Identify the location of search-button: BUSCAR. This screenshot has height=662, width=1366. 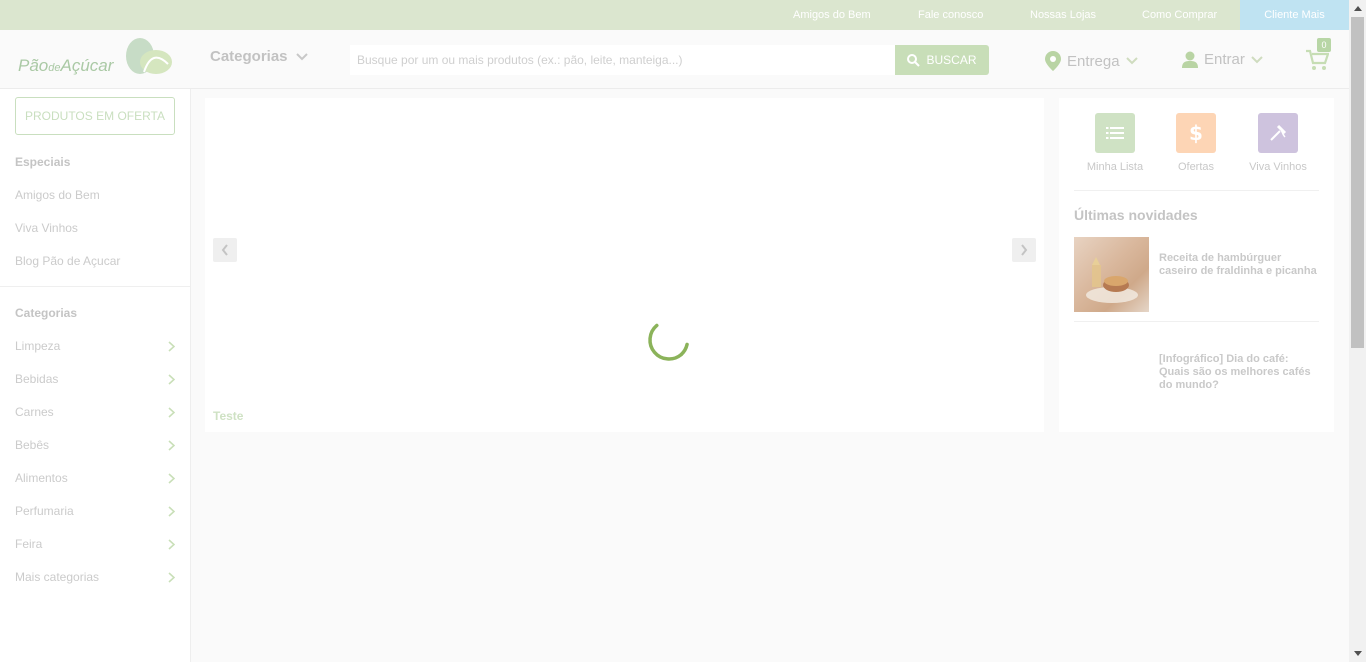
(942, 60).